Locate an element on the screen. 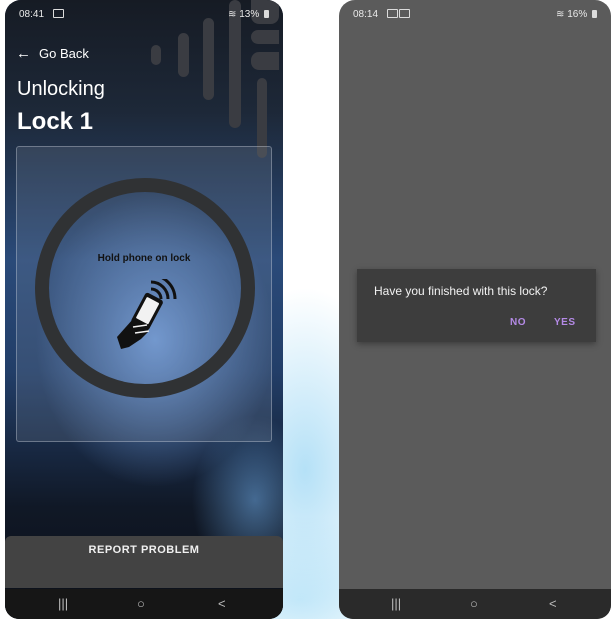 The width and height of the screenshot is (612, 619). status-right: ≋ 13% is located at coordinates (248, 14).